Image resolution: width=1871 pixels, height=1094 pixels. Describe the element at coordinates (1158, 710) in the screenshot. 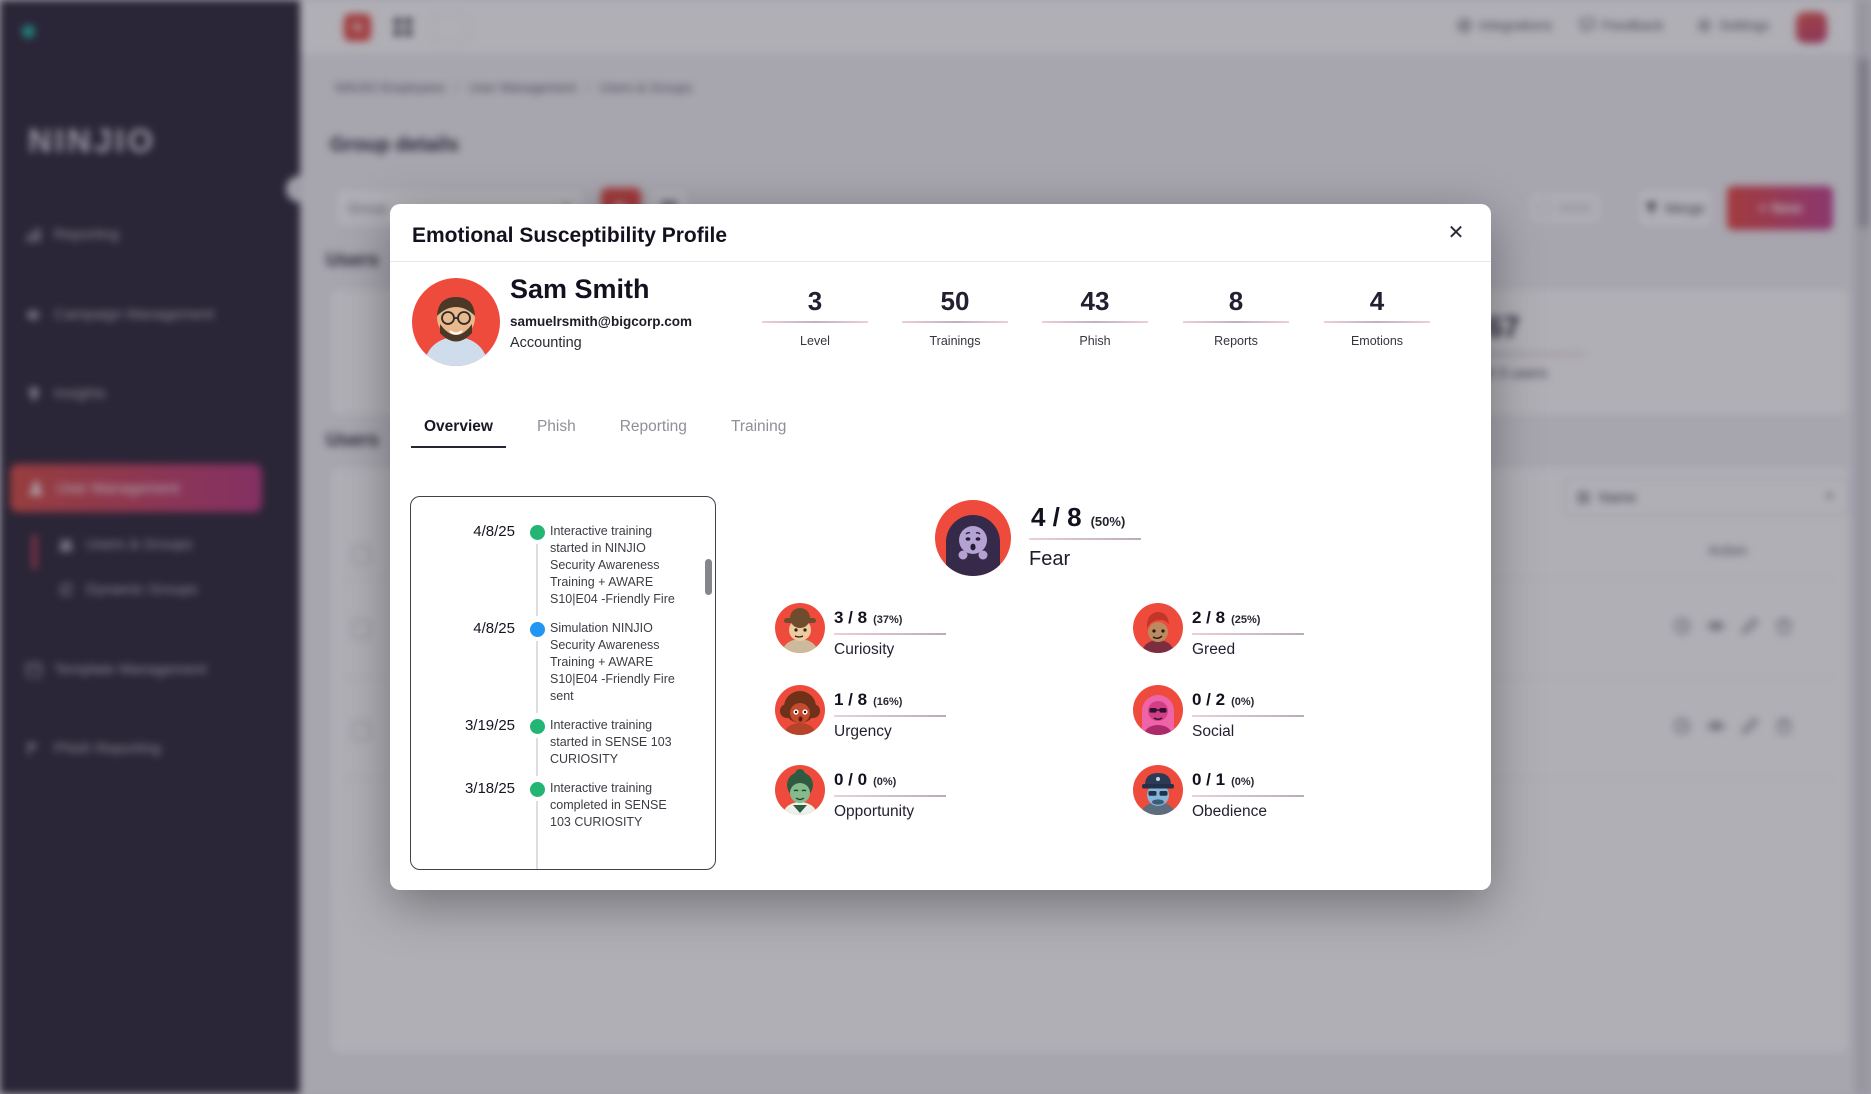

I see `social-avatar` at that location.